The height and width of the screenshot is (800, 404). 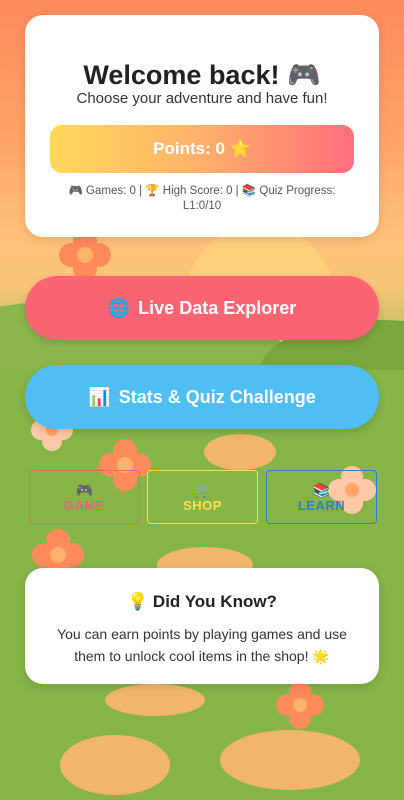 I want to click on welcome-title: Welcome back! 🎮, so click(x=202, y=75).